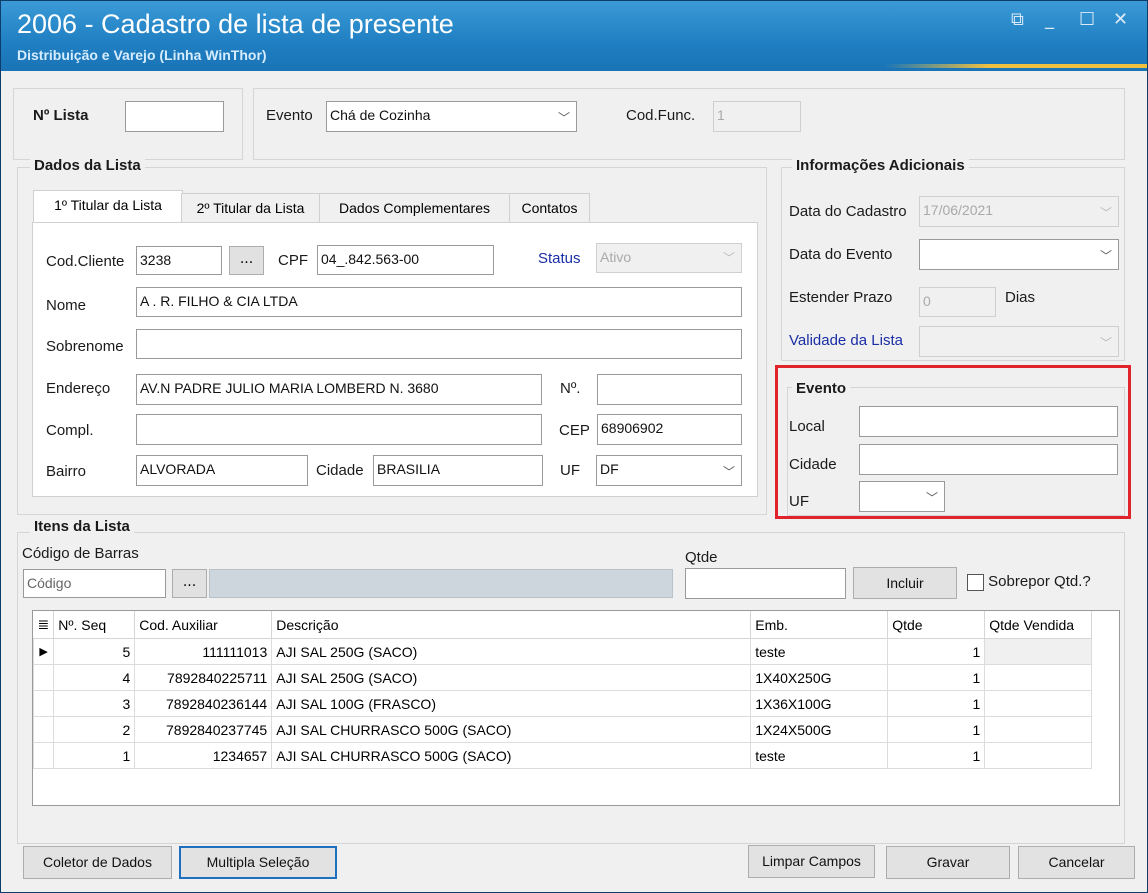  What do you see at coordinates (1120, 19) in the screenshot?
I see `close-icon: ✕` at bounding box center [1120, 19].